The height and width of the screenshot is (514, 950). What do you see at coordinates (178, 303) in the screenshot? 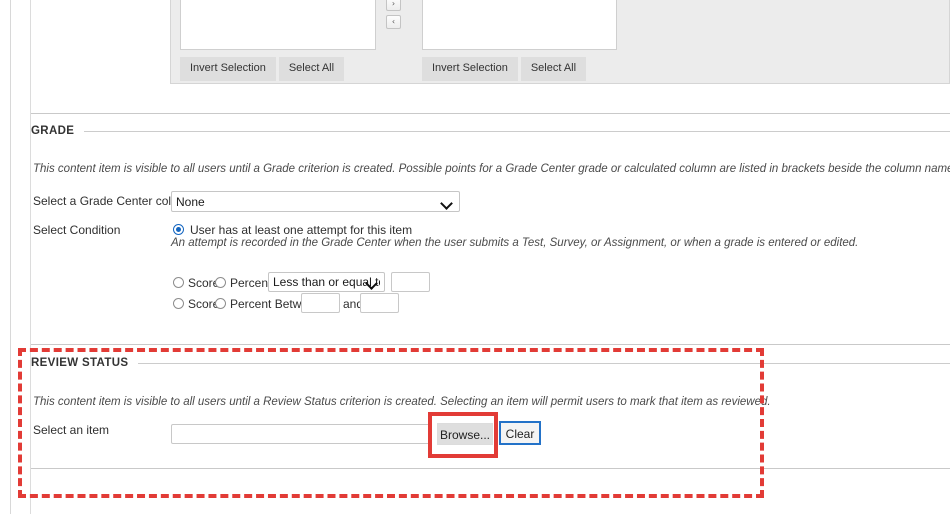
I see `score-radio-row2` at bounding box center [178, 303].